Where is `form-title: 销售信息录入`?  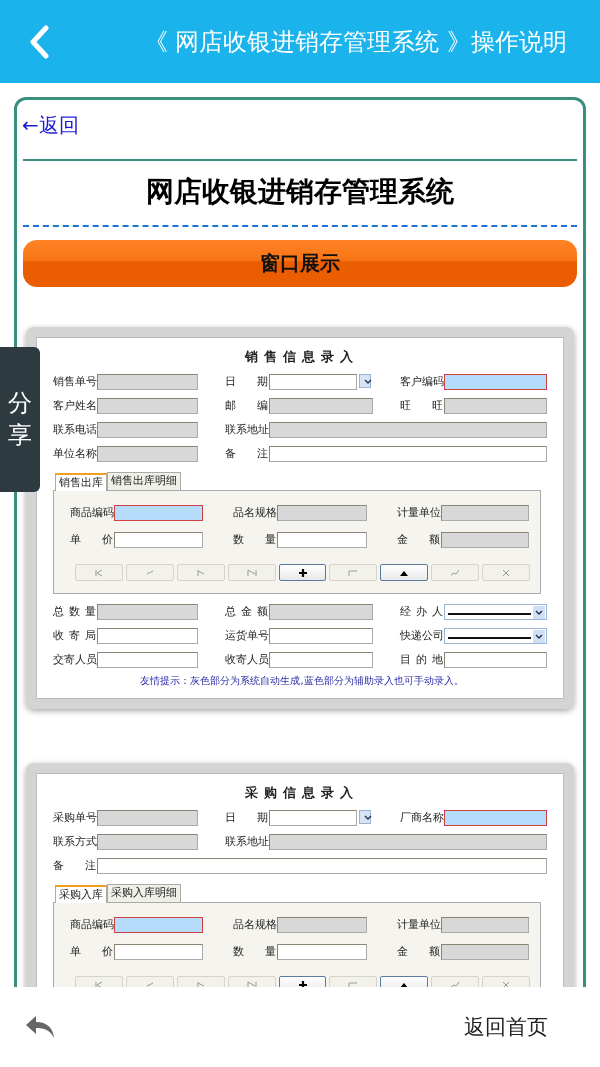 form-title: 销售信息录入 is located at coordinates (301, 357).